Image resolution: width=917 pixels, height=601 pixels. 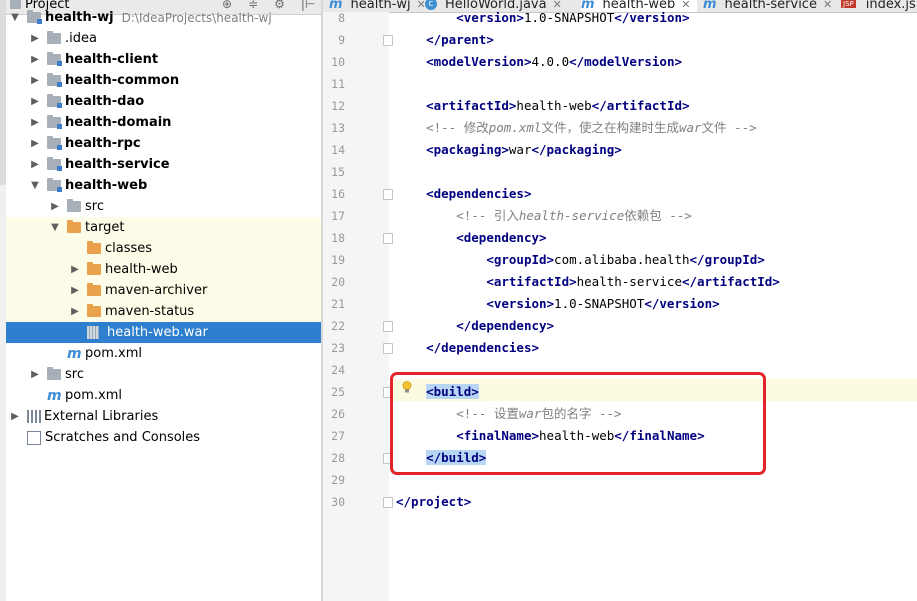 I want to click on code-token: war, so click(x=520, y=149).